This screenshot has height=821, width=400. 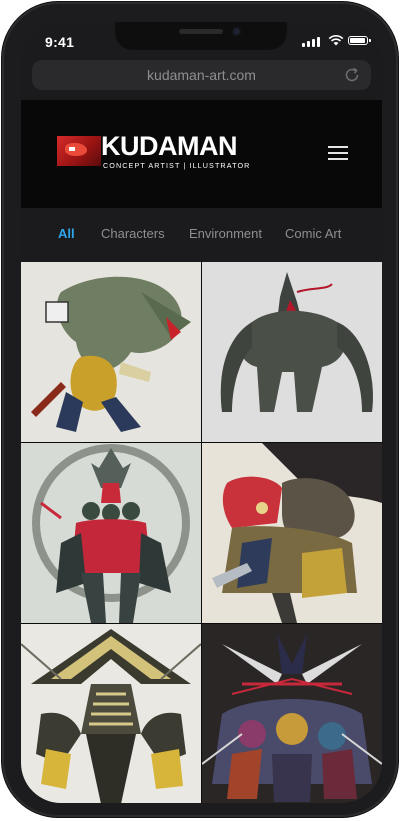 I want to click on striped-warrior-artwork, so click(x=111, y=713).